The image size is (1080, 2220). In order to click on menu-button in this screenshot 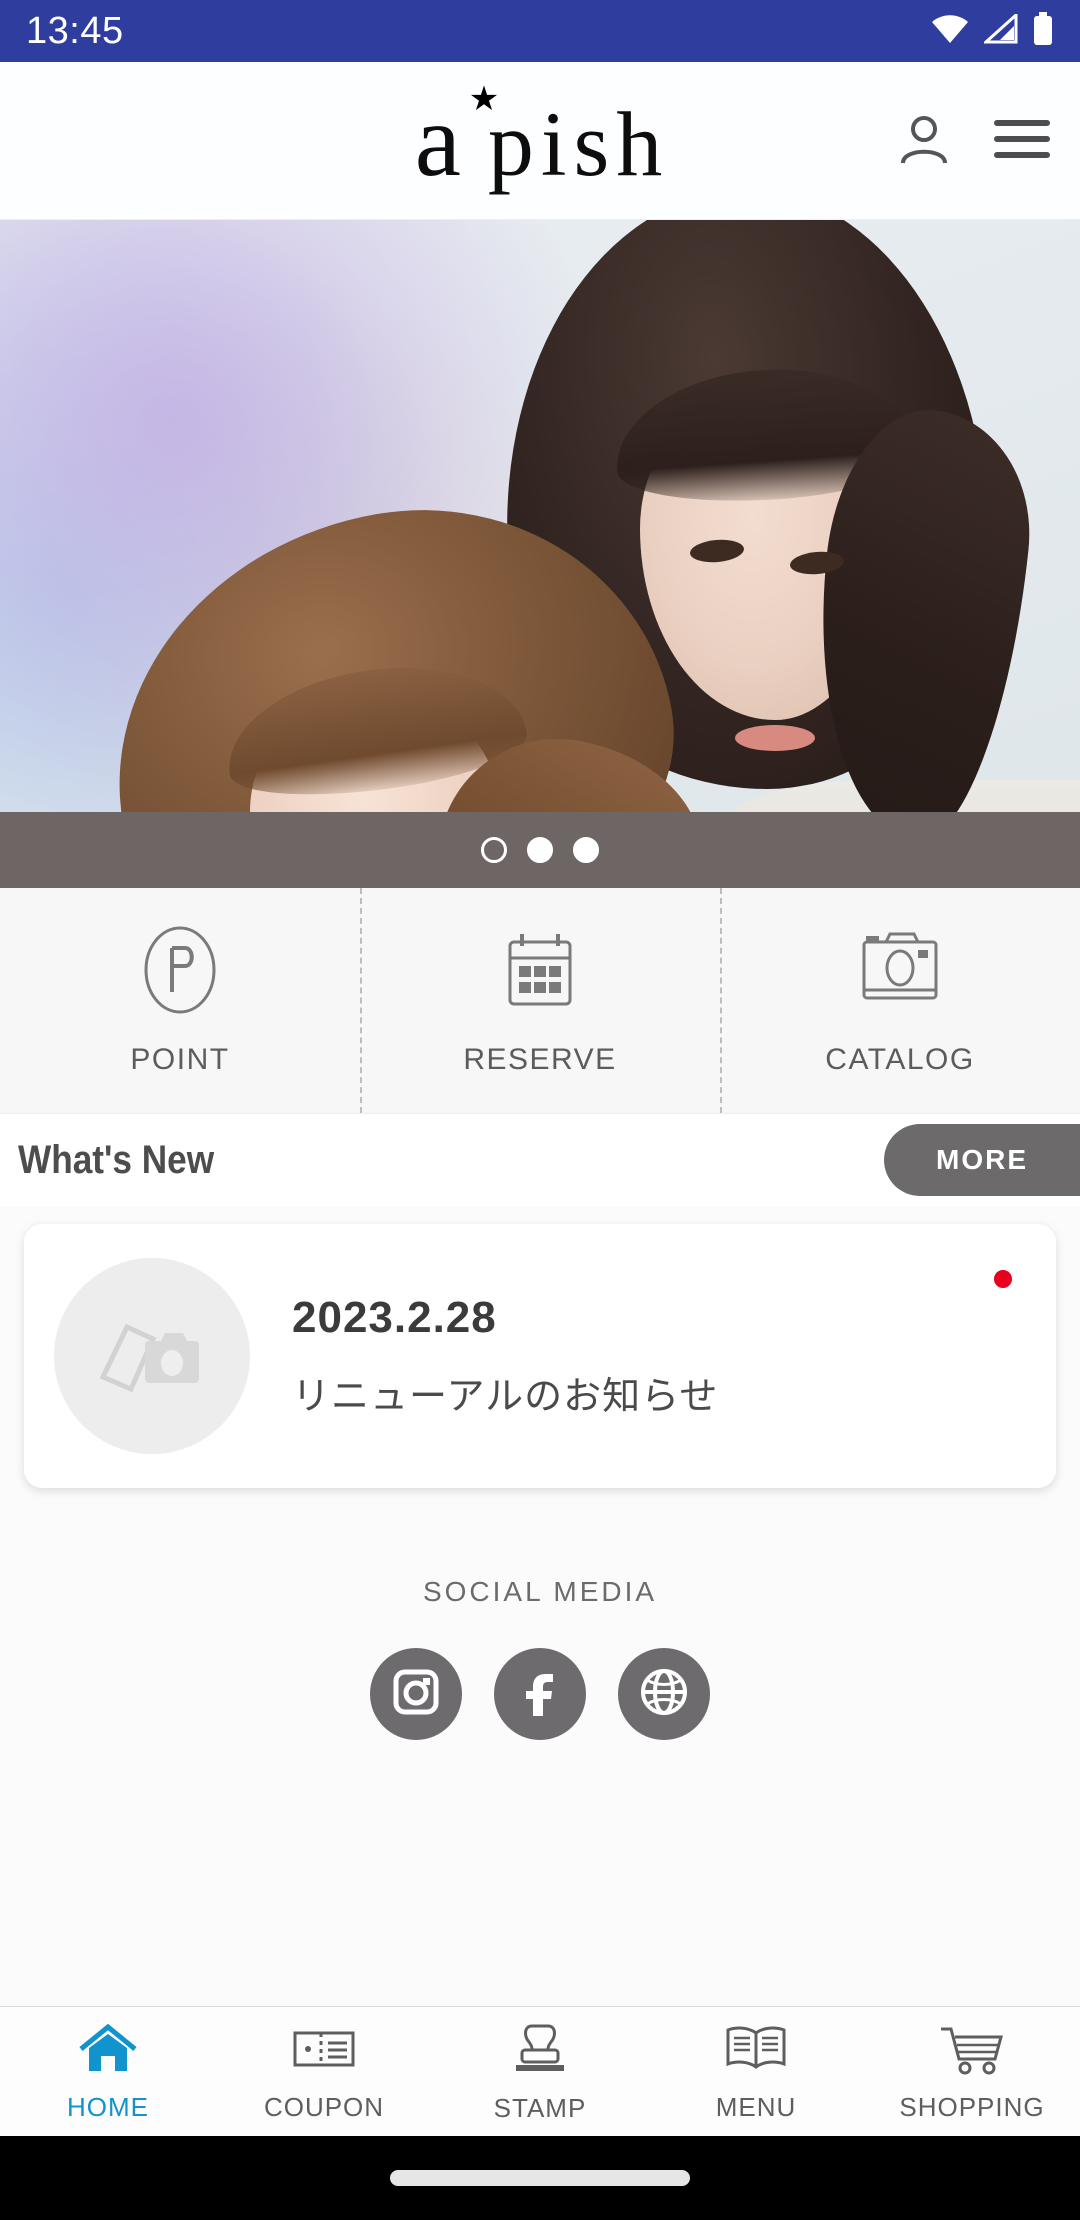, I will do `click(1022, 140)`.